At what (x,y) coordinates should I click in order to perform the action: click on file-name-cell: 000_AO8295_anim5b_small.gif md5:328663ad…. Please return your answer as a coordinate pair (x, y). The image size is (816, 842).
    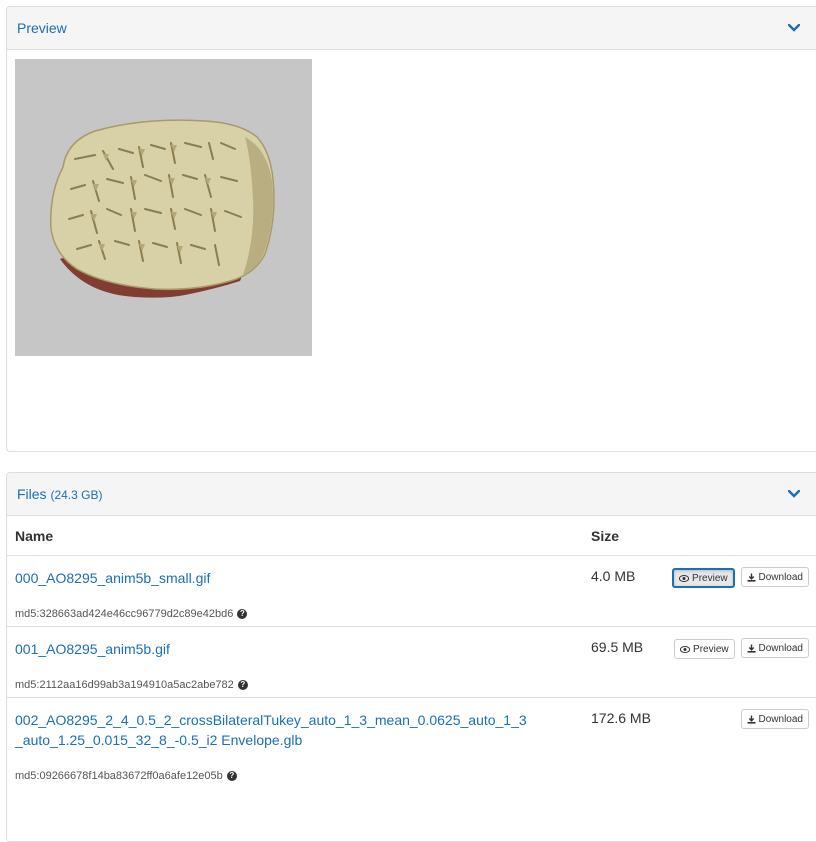
    Looking at the image, I should click on (295, 591).